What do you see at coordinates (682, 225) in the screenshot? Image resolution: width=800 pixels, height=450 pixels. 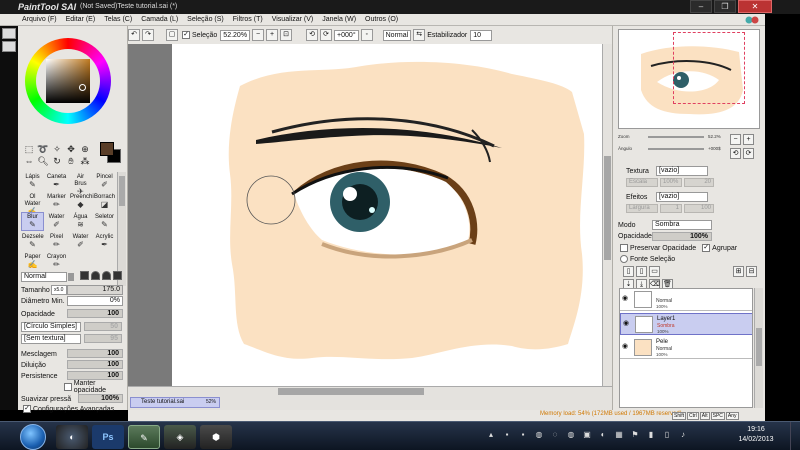 I see `layer-mode-select: Sombra` at bounding box center [682, 225].